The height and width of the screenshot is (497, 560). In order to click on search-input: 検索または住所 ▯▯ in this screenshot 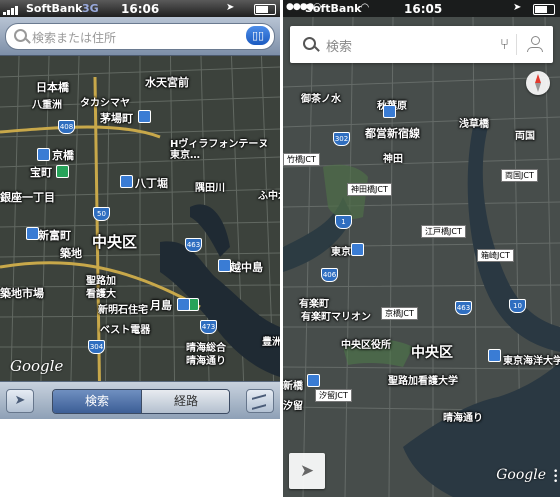, I will do `click(140, 36)`.